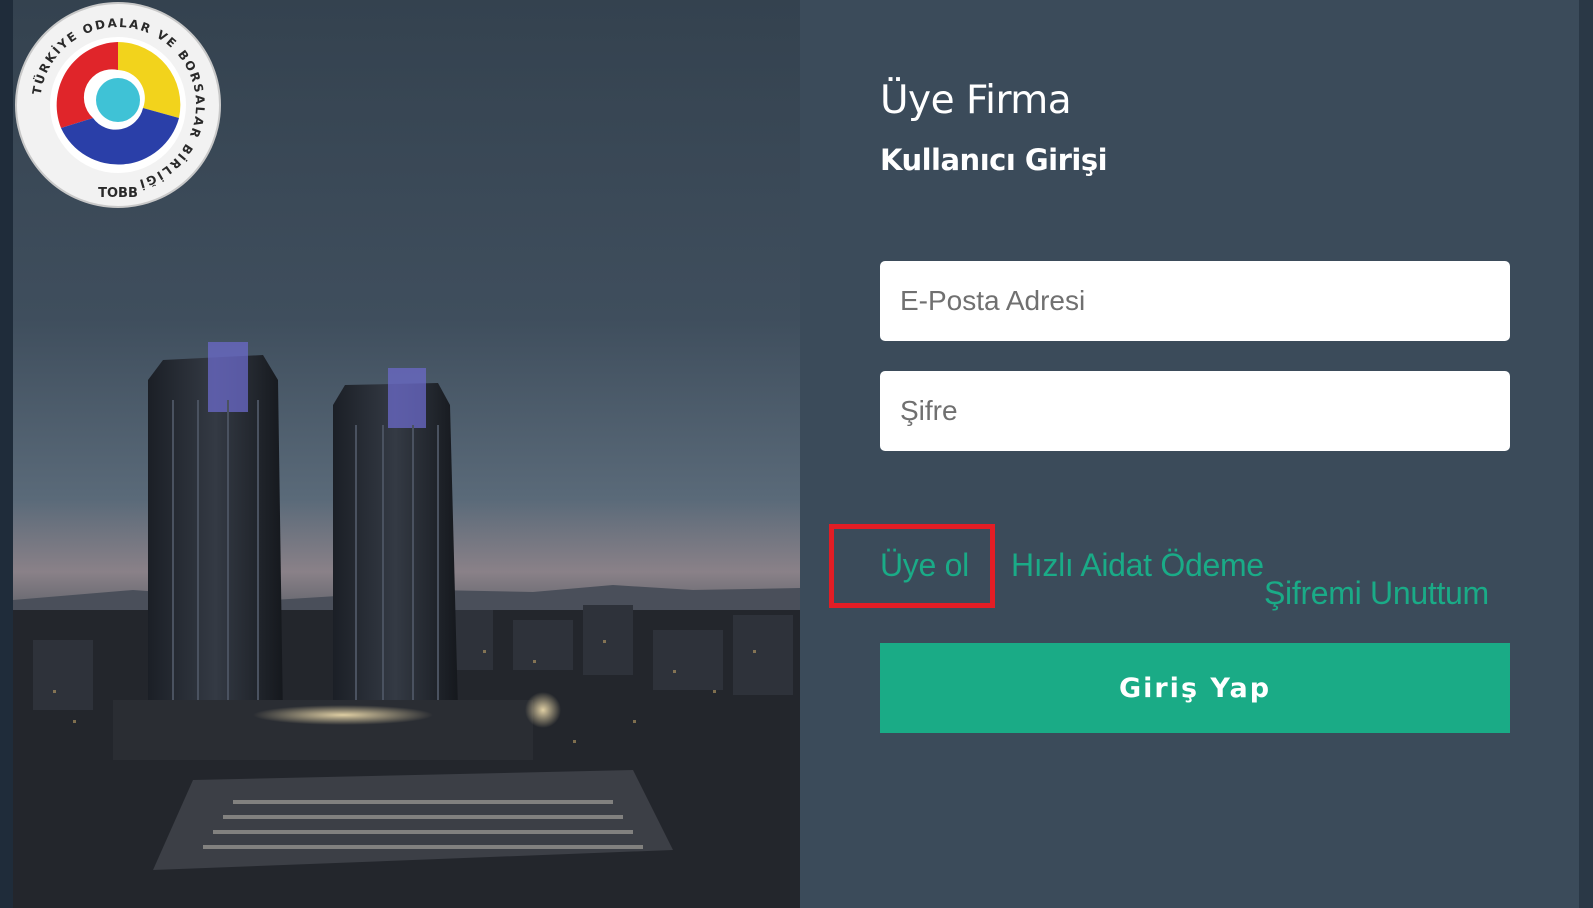 The width and height of the screenshot is (1593, 908). What do you see at coordinates (1586, 454) in the screenshot?
I see `right-edge` at bounding box center [1586, 454].